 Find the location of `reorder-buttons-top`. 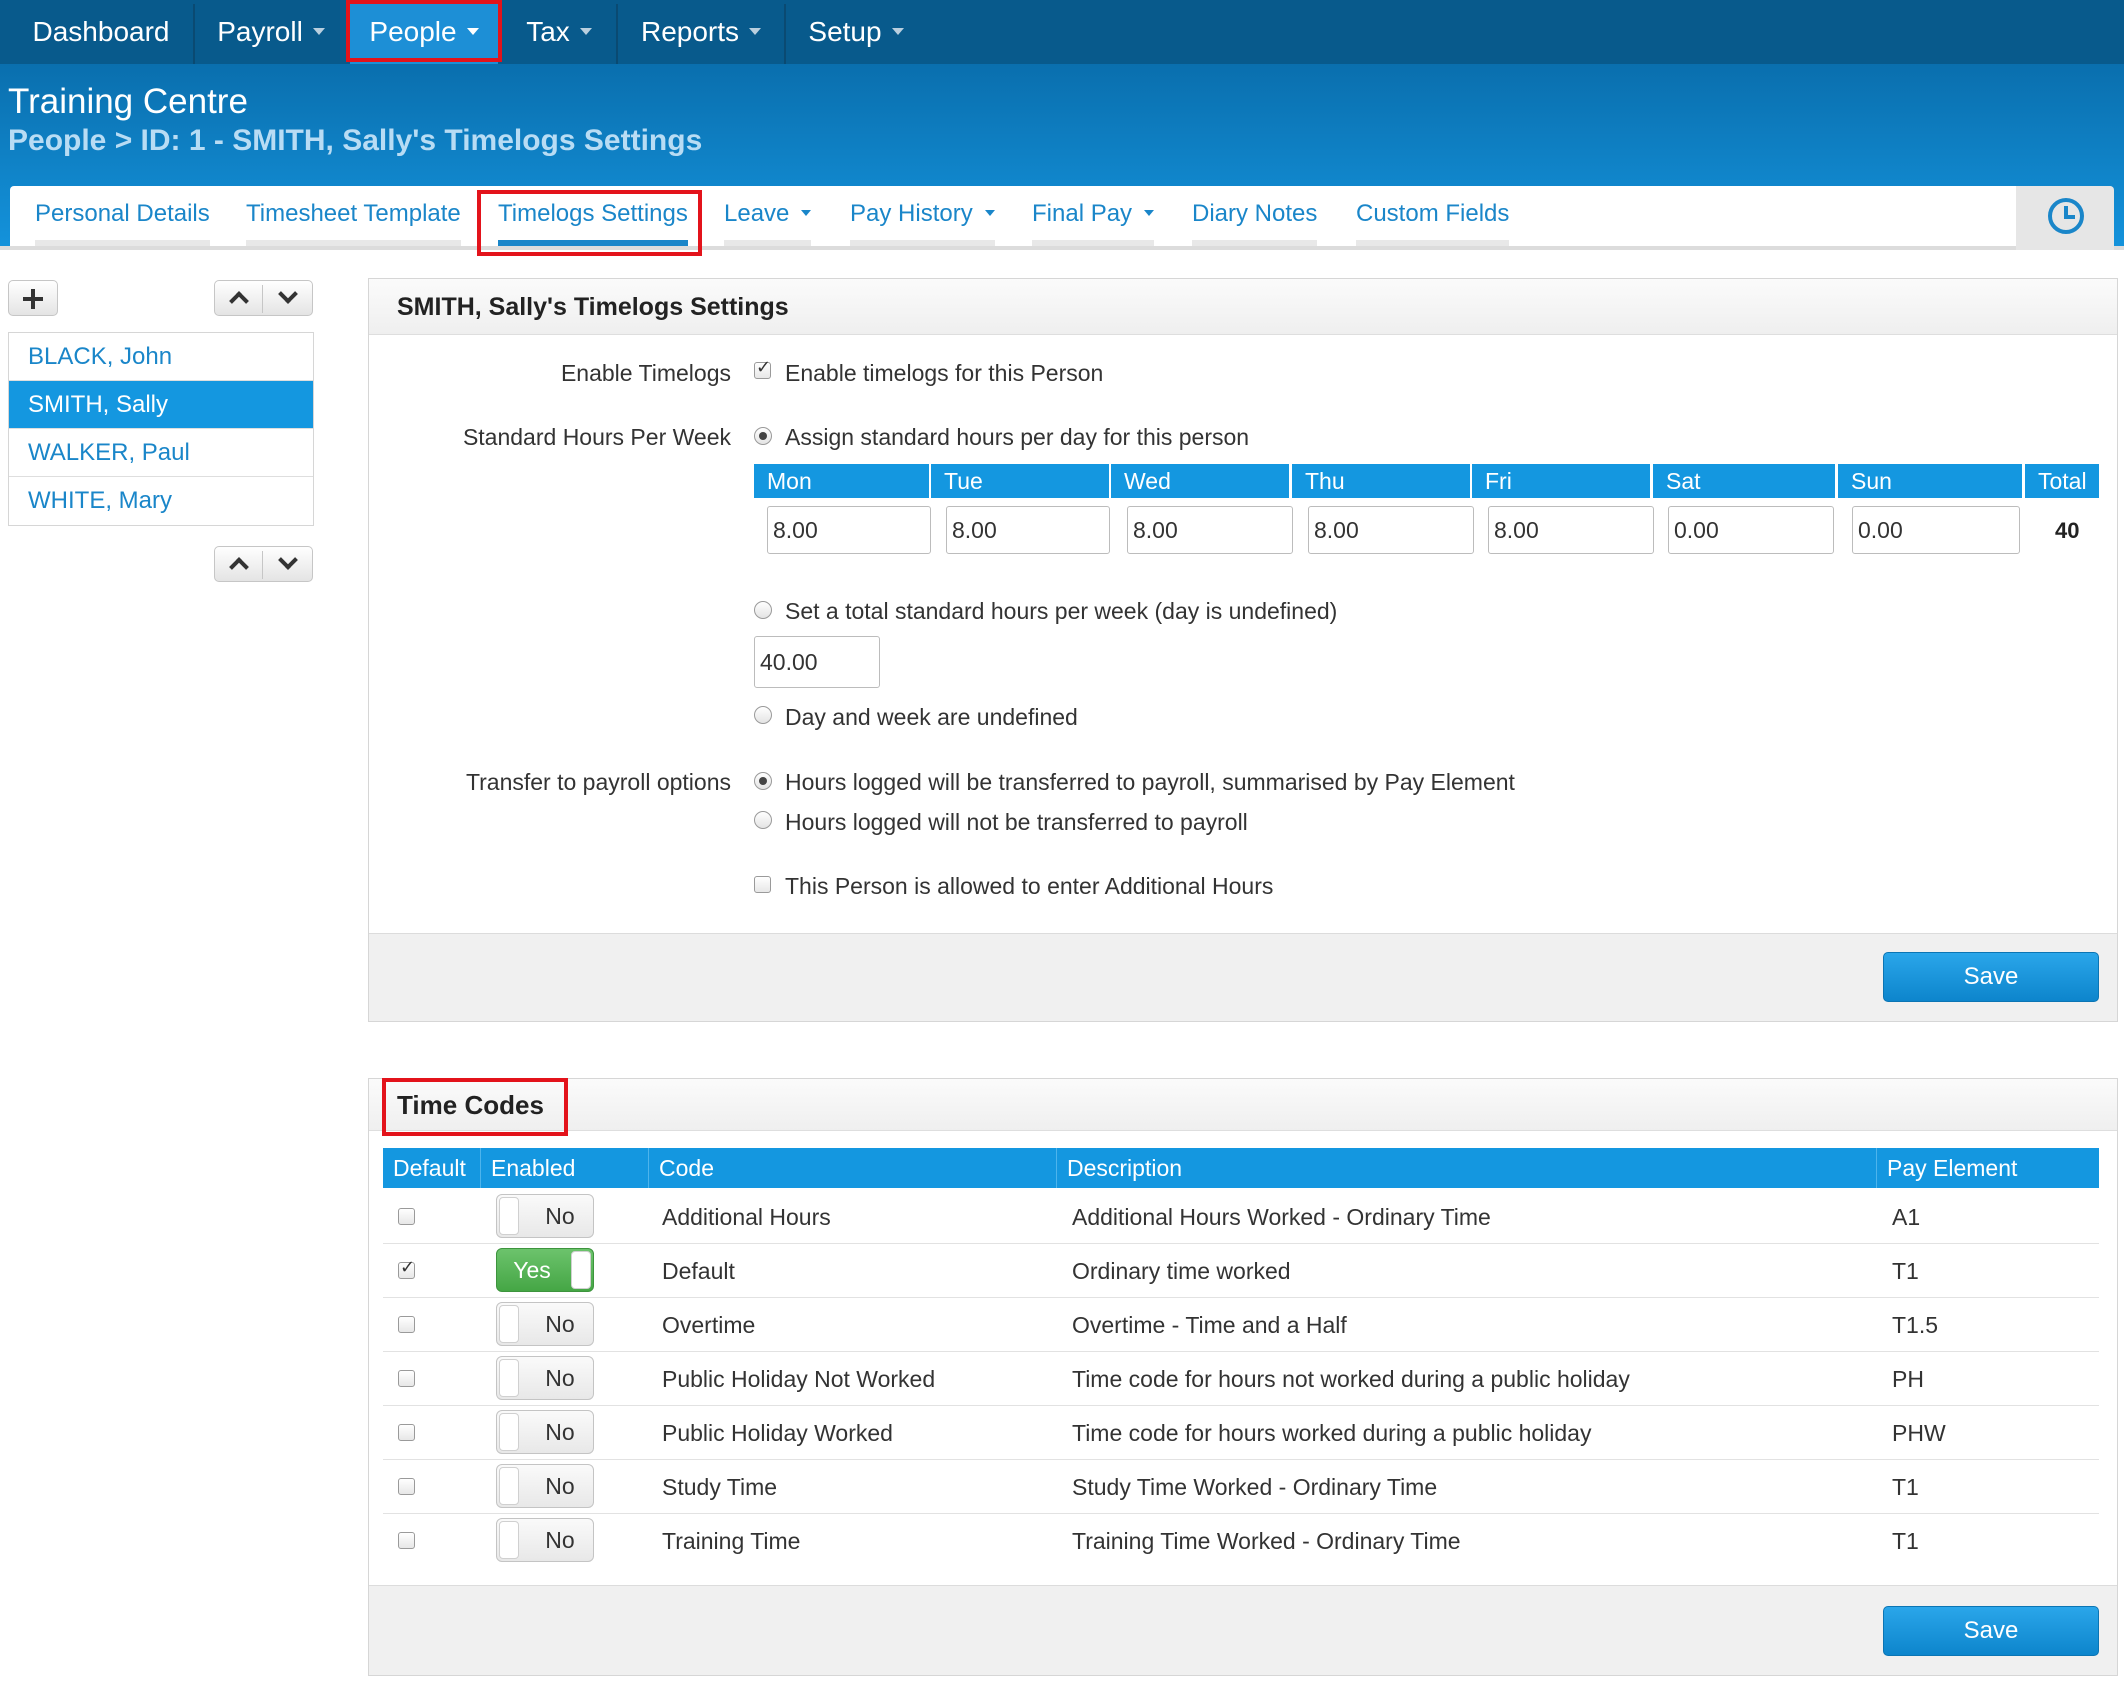

reorder-buttons-top is located at coordinates (263, 298).